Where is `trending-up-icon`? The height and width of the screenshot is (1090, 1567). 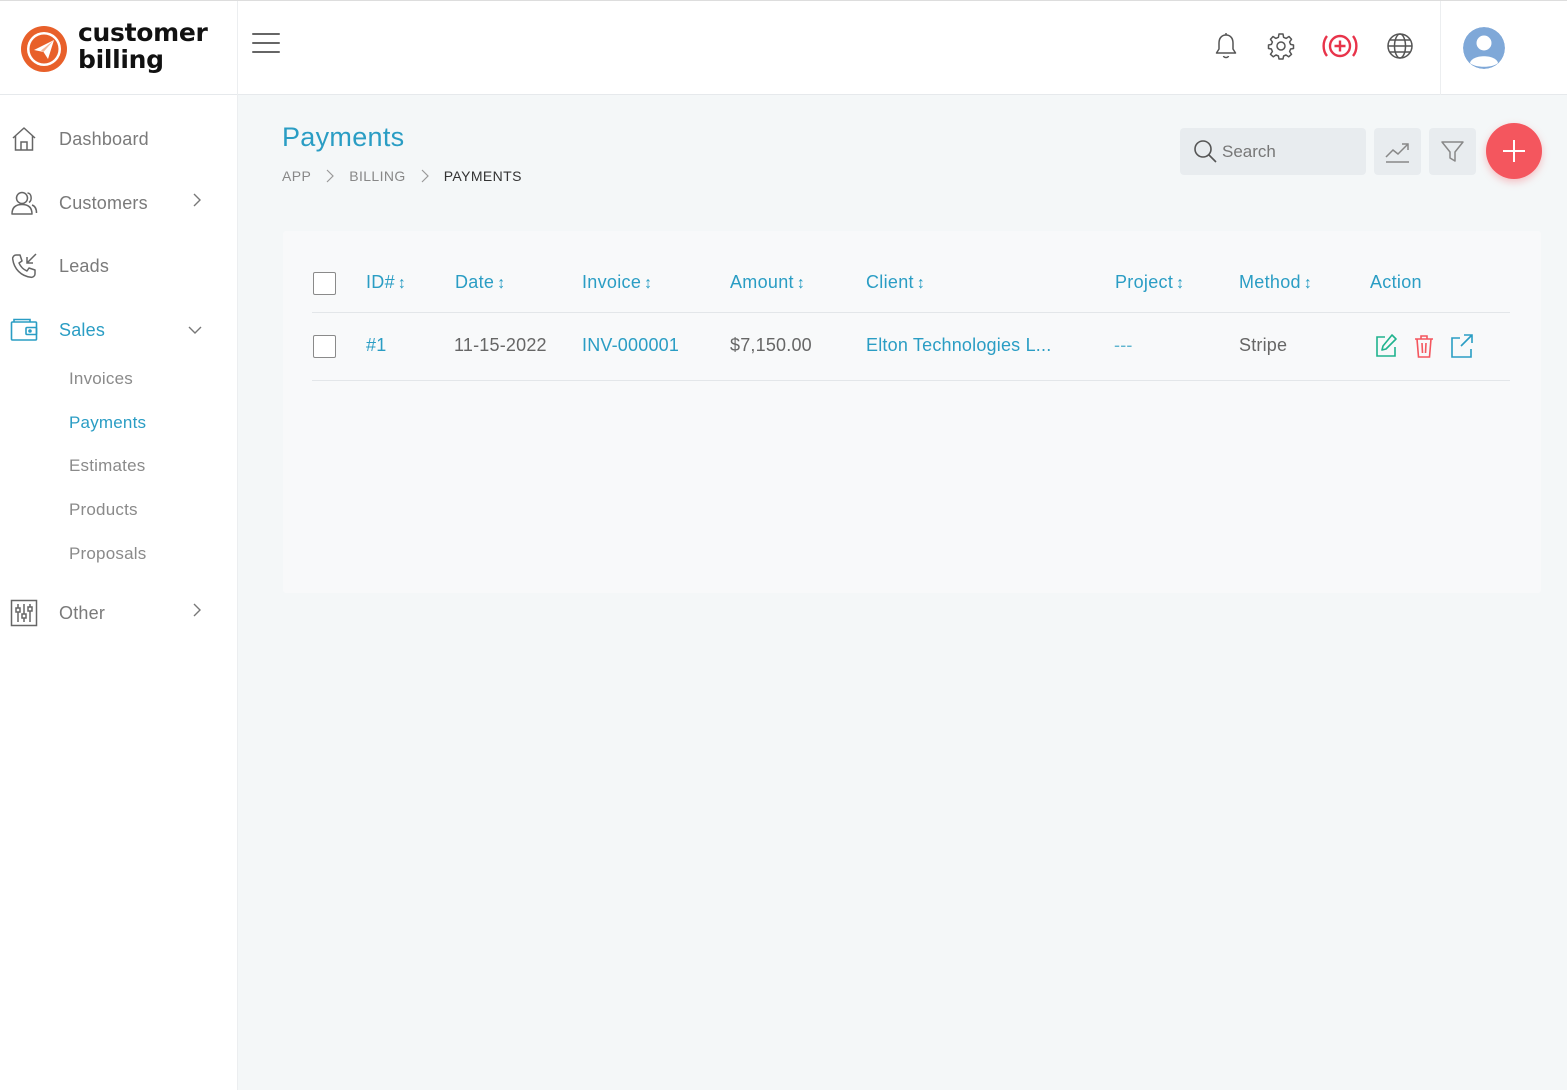 trending-up-icon is located at coordinates (1397, 153).